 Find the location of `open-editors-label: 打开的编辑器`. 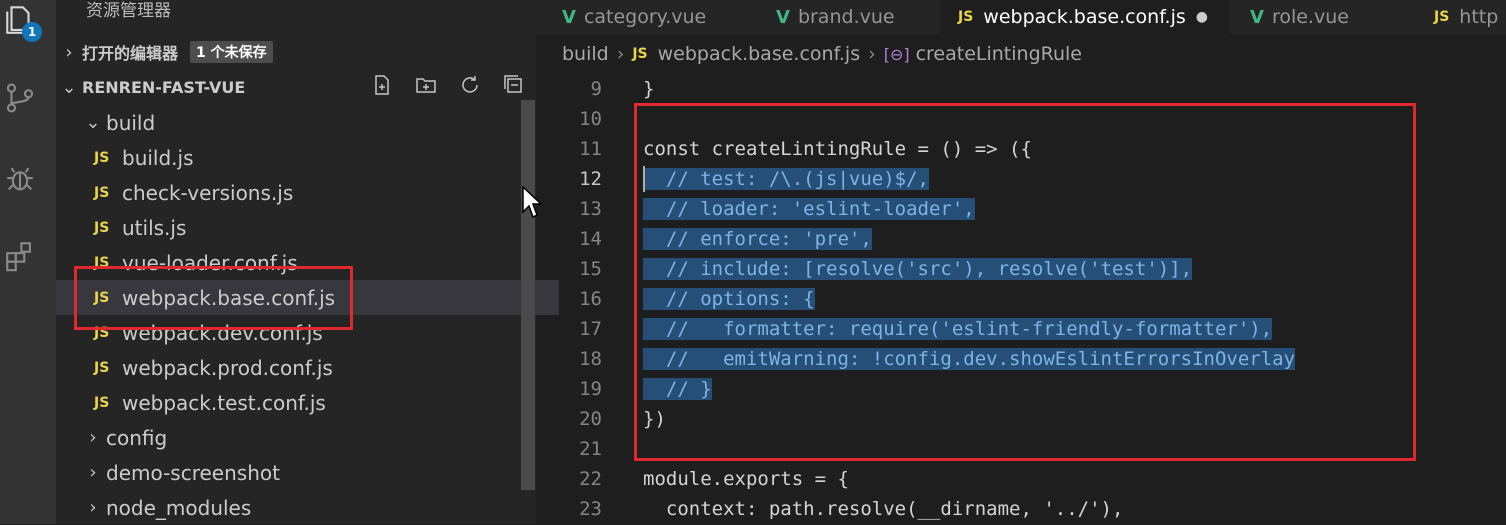

open-editors-label: 打开的编辑器 is located at coordinates (130, 53).